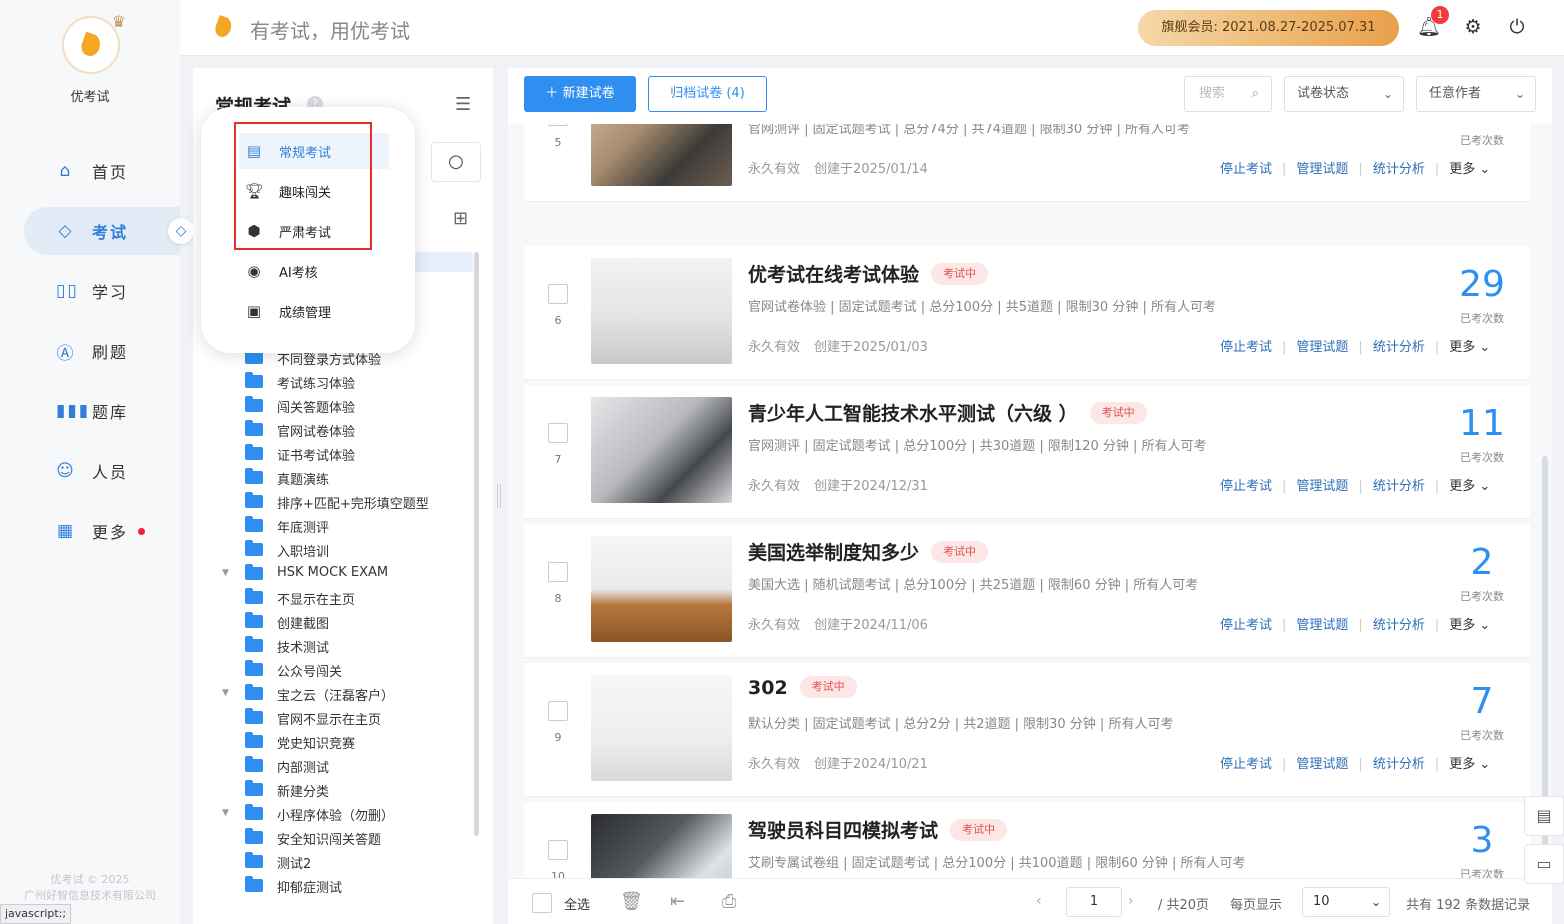 Image resolution: width=1564 pixels, height=924 pixels. What do you see at coordinates (460, 218) in the screenshot?
I see `add-folder-icon: ⊞` at bounding box center [460, 218].